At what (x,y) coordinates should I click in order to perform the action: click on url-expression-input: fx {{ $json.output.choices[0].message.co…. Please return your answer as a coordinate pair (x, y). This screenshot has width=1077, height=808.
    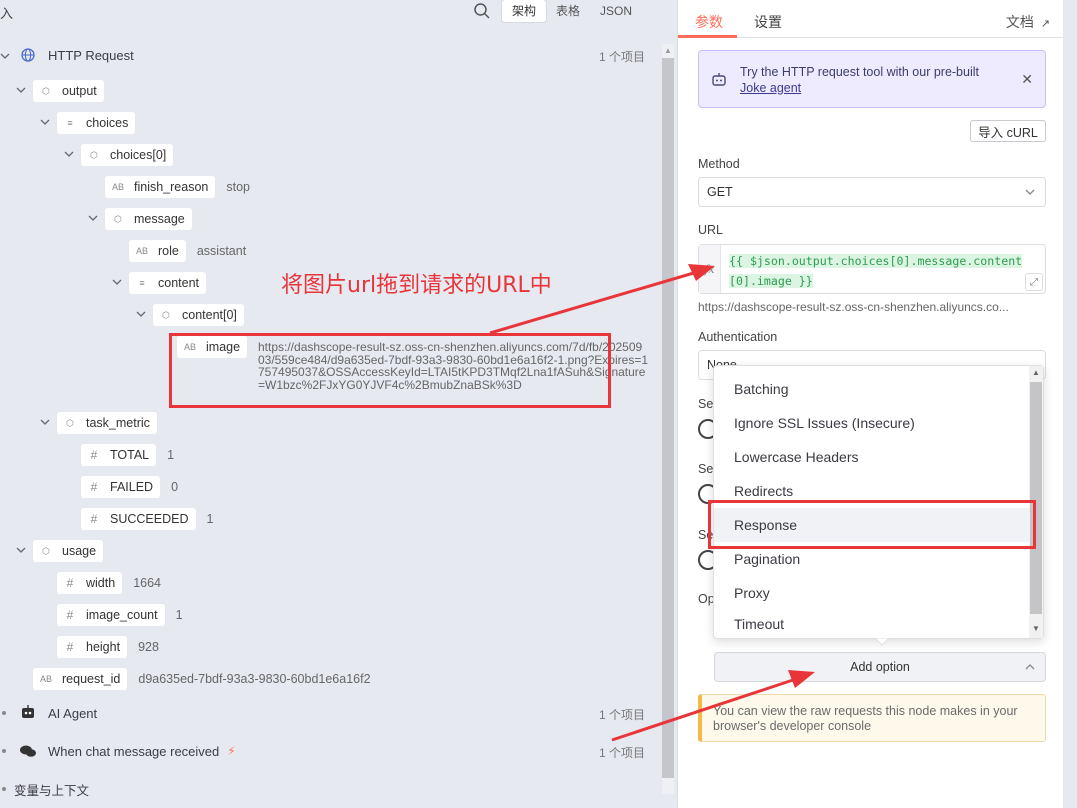
    Looking at the image, I should click on (872, 269).